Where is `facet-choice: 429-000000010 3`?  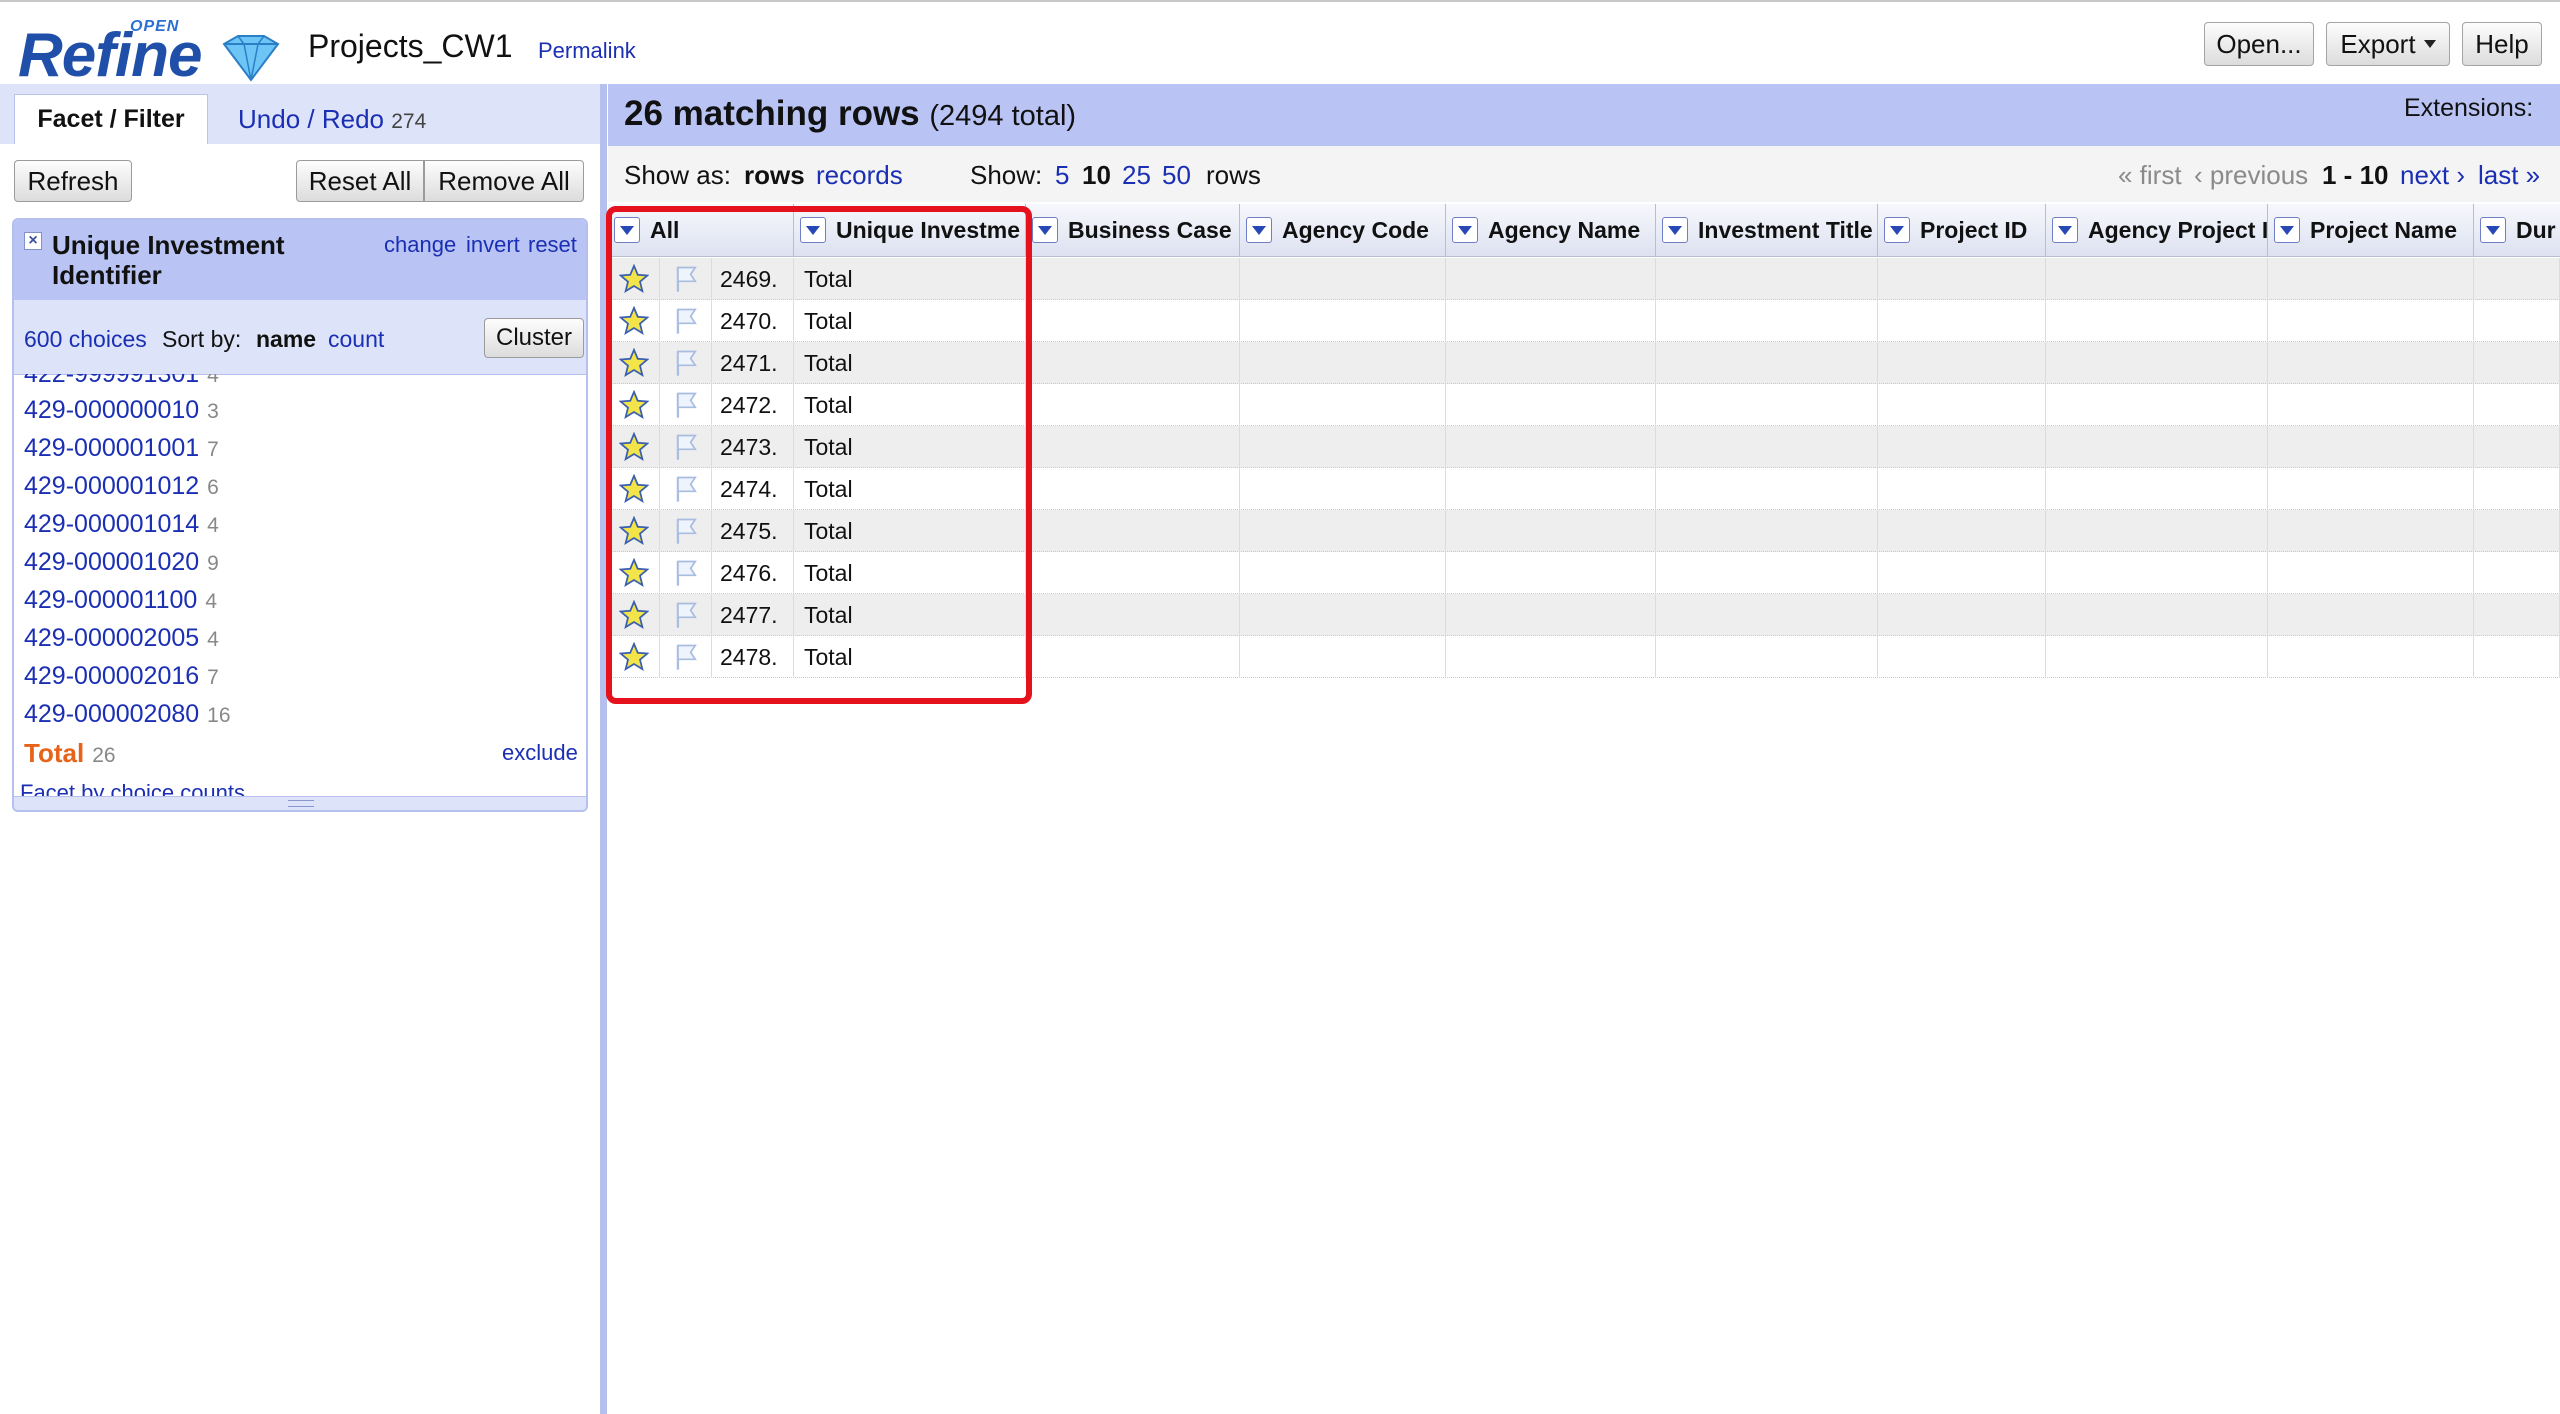
facet-choice: 429-000000010 3 is located at coordinates (121, 410).